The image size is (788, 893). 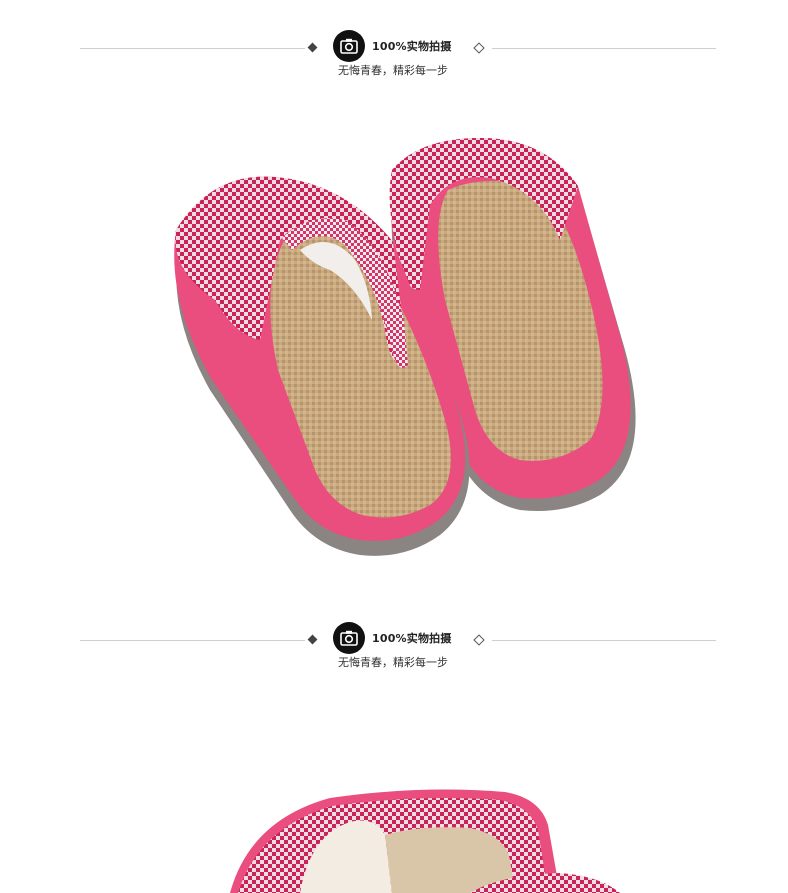 I want to click on slipper-top-view, so click(x=425, y=841).